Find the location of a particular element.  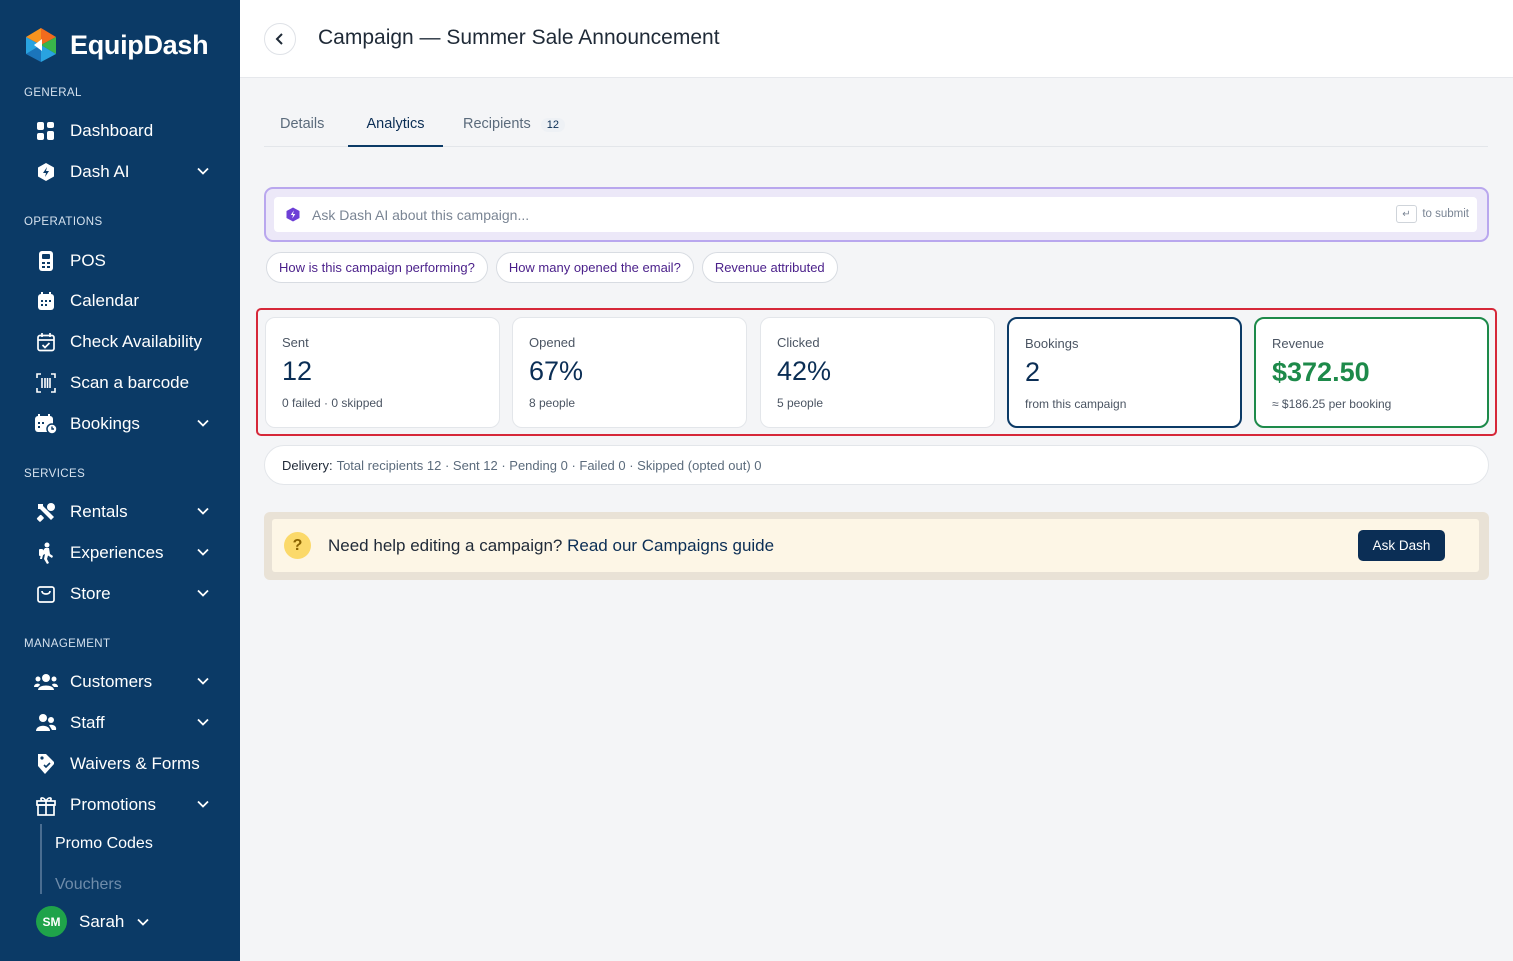

sidebar-item-bookings: Bookings is located at coordinates (127, 424).